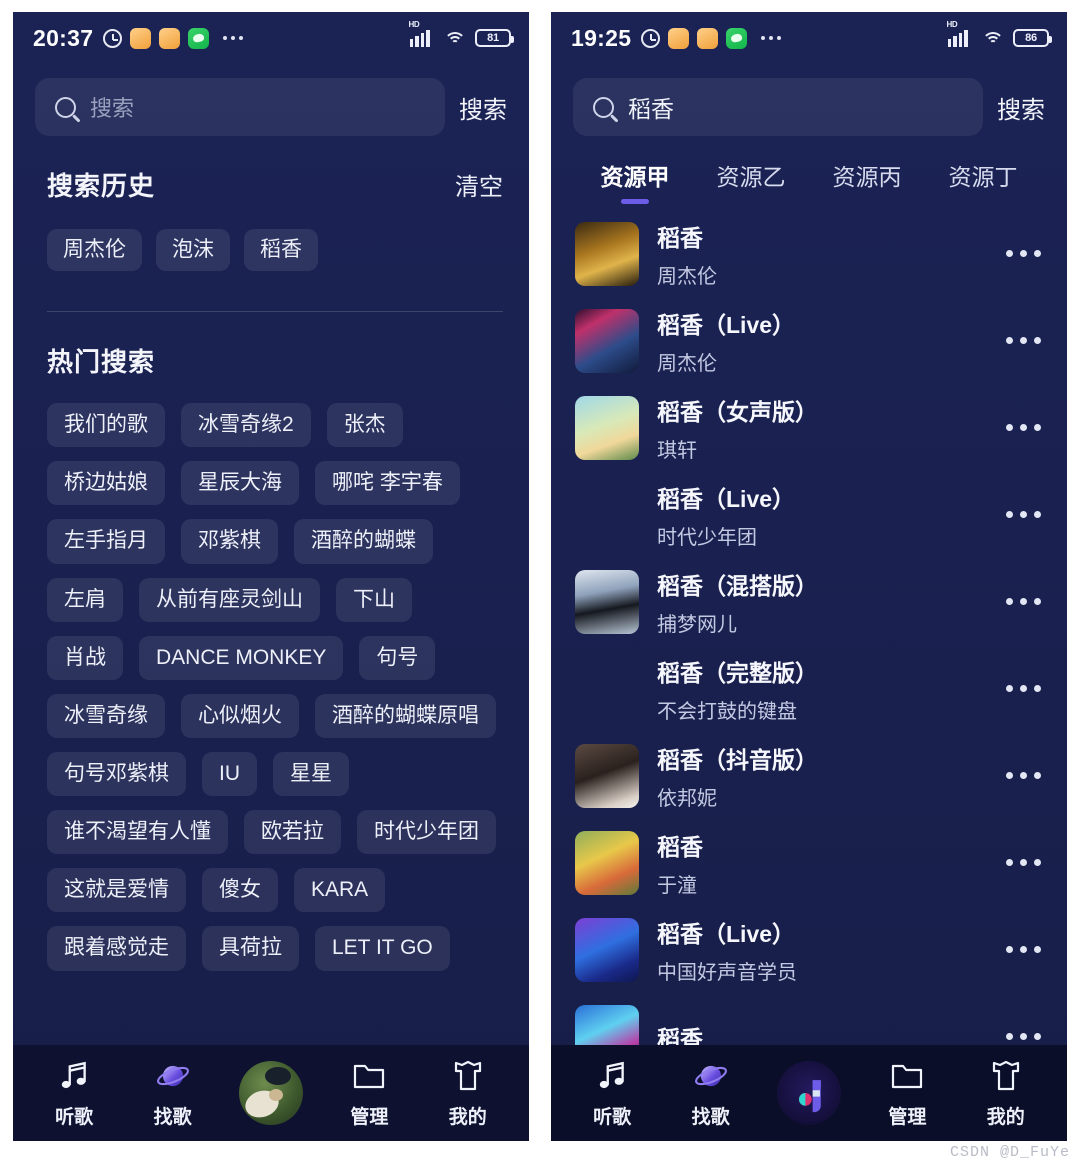 The image size is (1080, 1163). What do you see at coordinates (193, 250) in the screenshot?
I see `history-chip: 泡沫` at bounding box center [193, 250].